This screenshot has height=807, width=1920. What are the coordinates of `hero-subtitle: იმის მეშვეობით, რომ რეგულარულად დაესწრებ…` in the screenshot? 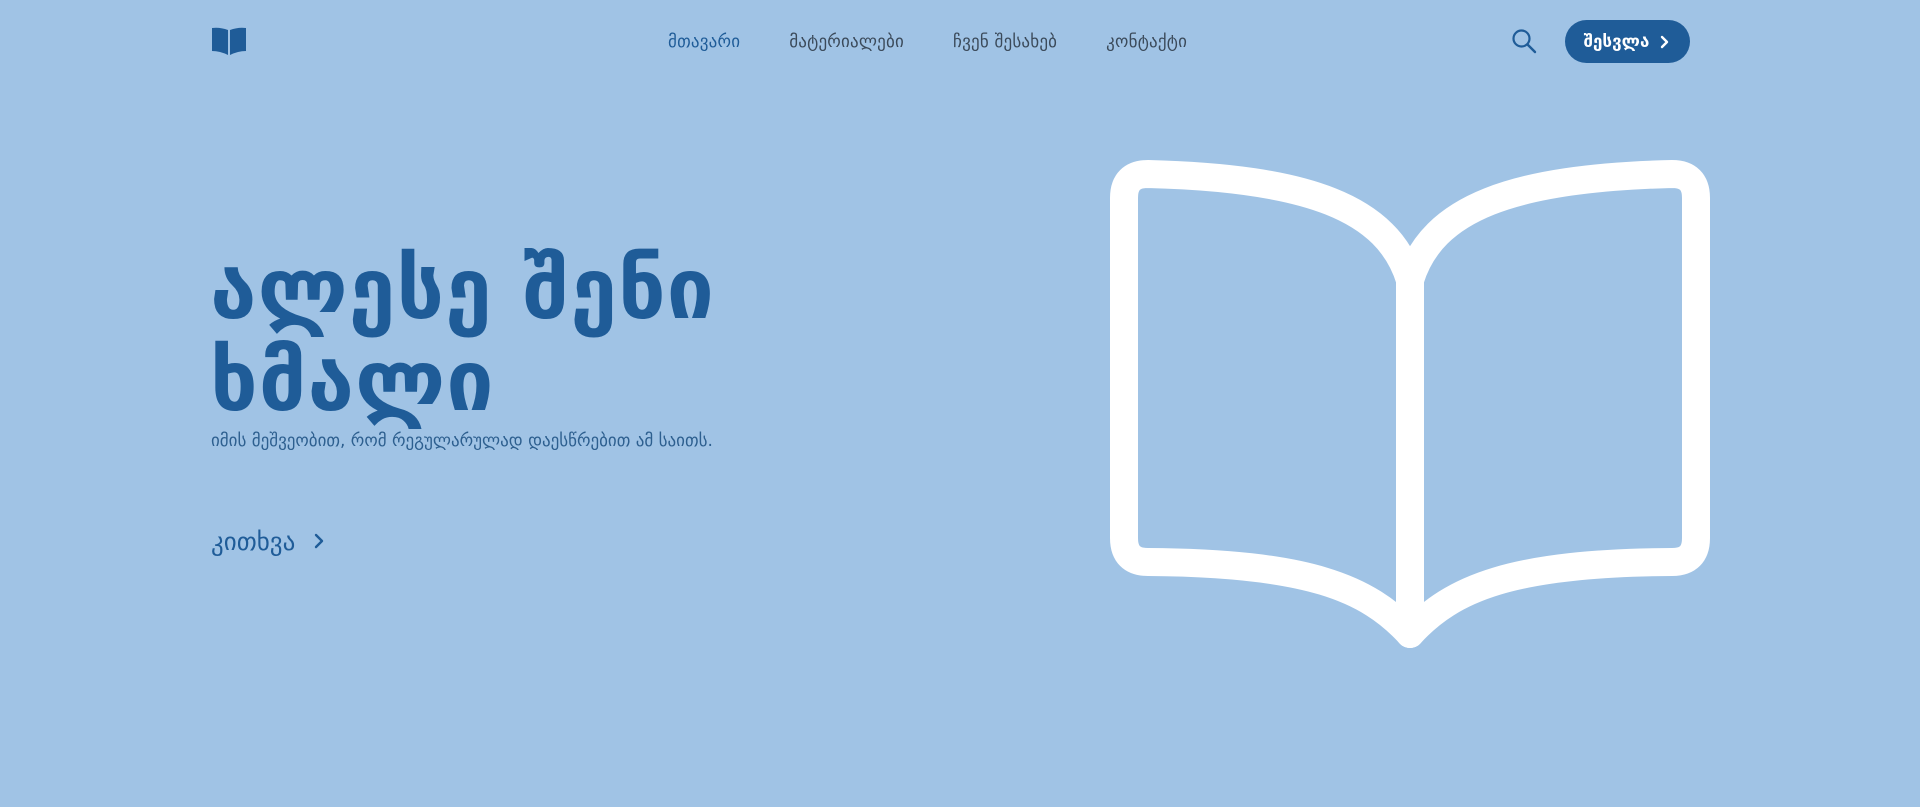 It's located at (462, 441).